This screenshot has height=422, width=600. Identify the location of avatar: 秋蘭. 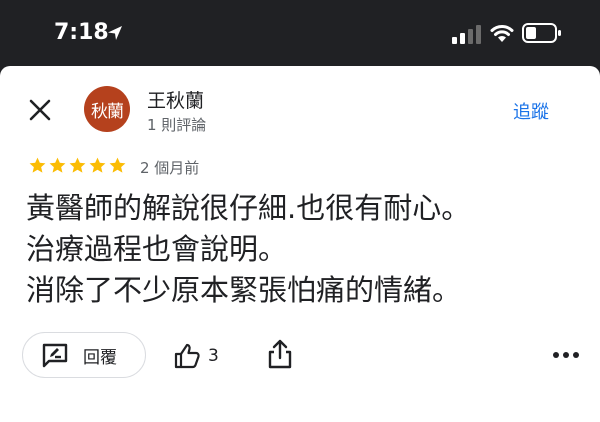
(107, 109).